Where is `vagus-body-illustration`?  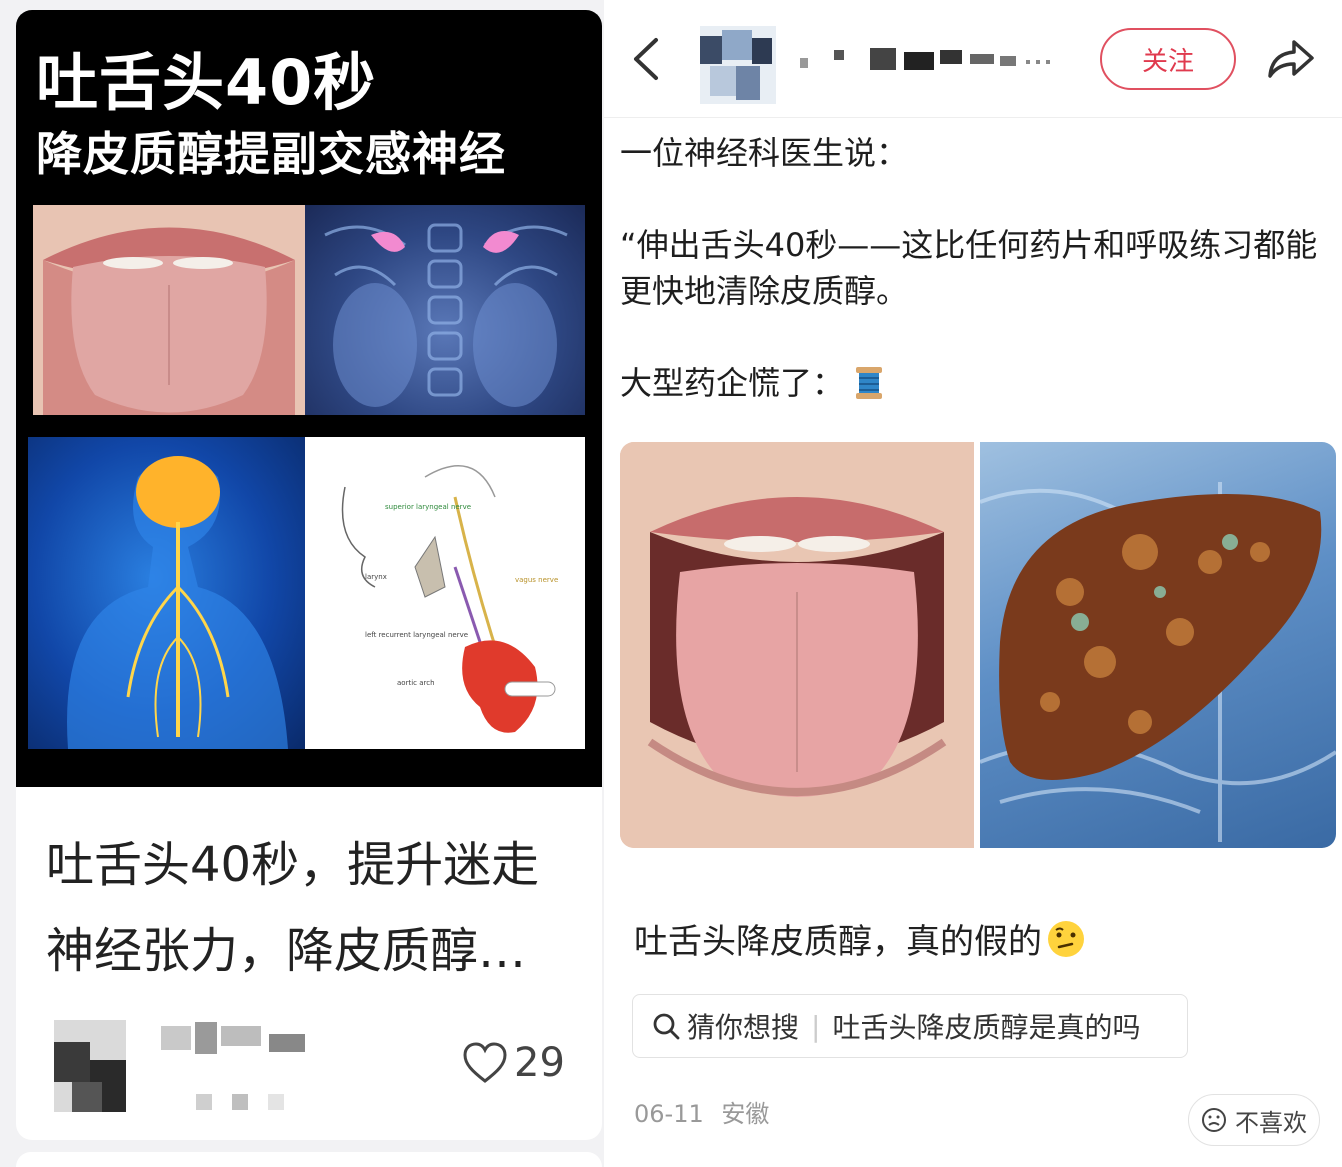
vagus-body-illustration is located at coordinates (166, 593).